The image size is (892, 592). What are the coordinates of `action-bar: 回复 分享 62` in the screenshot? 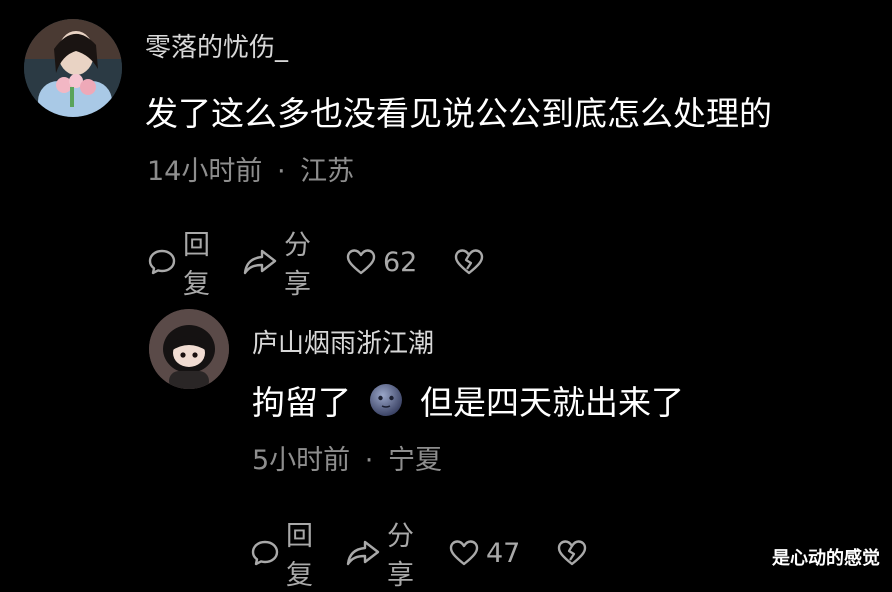 It's located at (316, 262).